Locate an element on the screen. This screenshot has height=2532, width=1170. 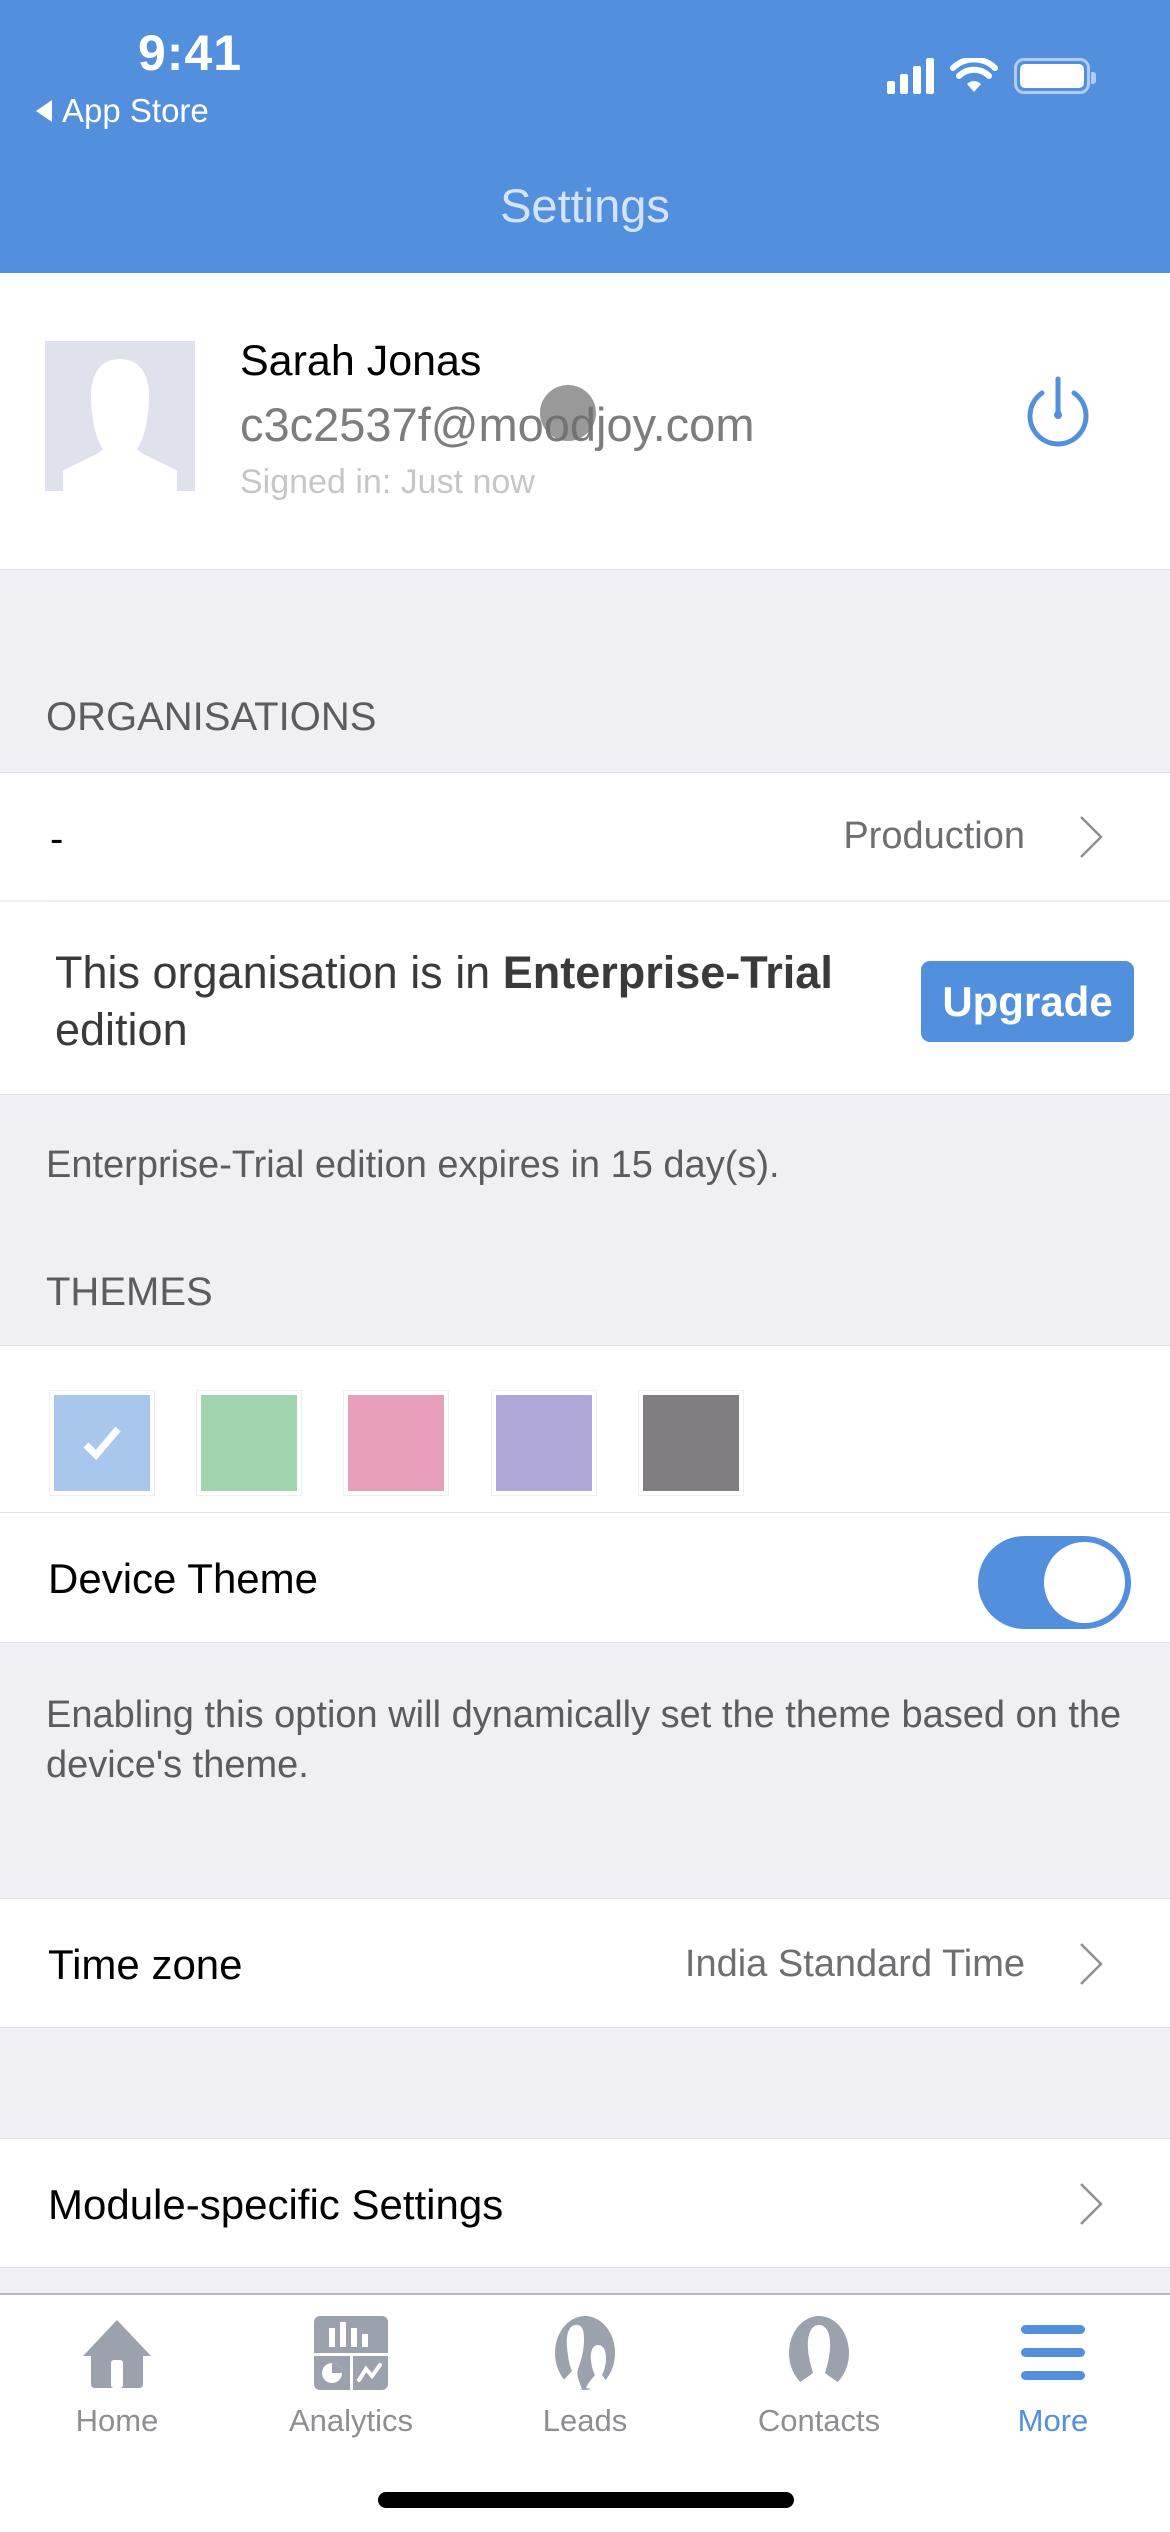
organisation-environment: Production is located at coordinates (934, 836).